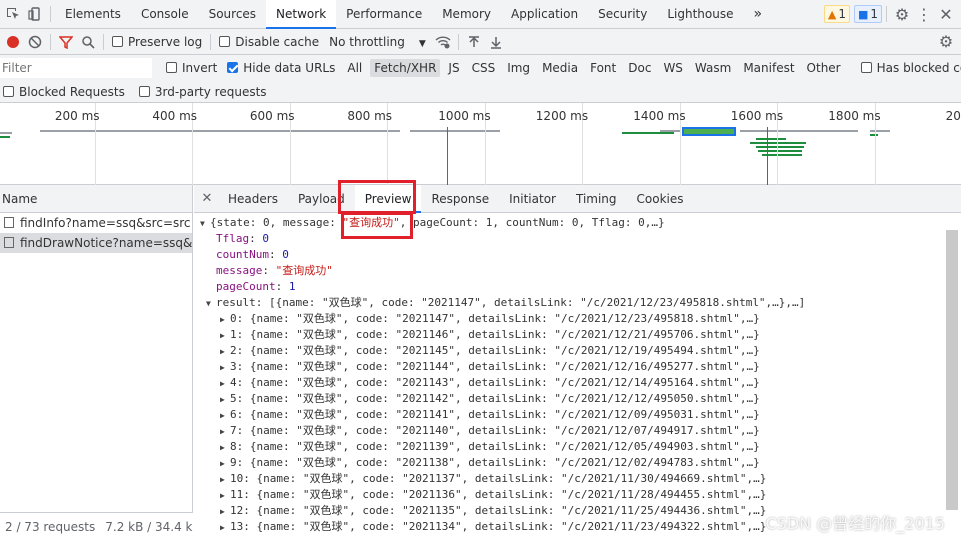 This screenshot has height=540, width=961. What do you see at coordinates (580, 255) in the screenshot?
I see `json-field-line: countNum: 0` at bounding box center [580, 255].